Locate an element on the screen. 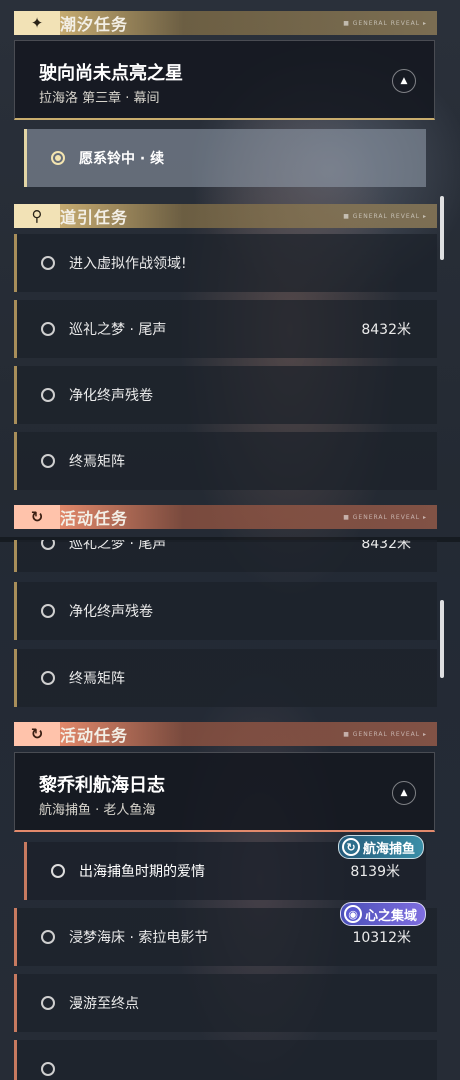  guide-quests-title: 道引任务 is located at coordinates (94, 217).